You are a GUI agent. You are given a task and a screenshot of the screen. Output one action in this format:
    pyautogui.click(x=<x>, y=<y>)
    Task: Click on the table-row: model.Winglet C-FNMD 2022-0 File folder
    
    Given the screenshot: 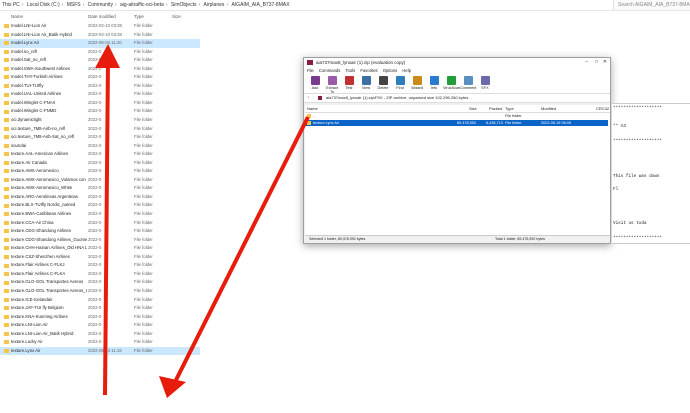 What is the action you would take?
    pyautogui.click(x=100, y=111)
    